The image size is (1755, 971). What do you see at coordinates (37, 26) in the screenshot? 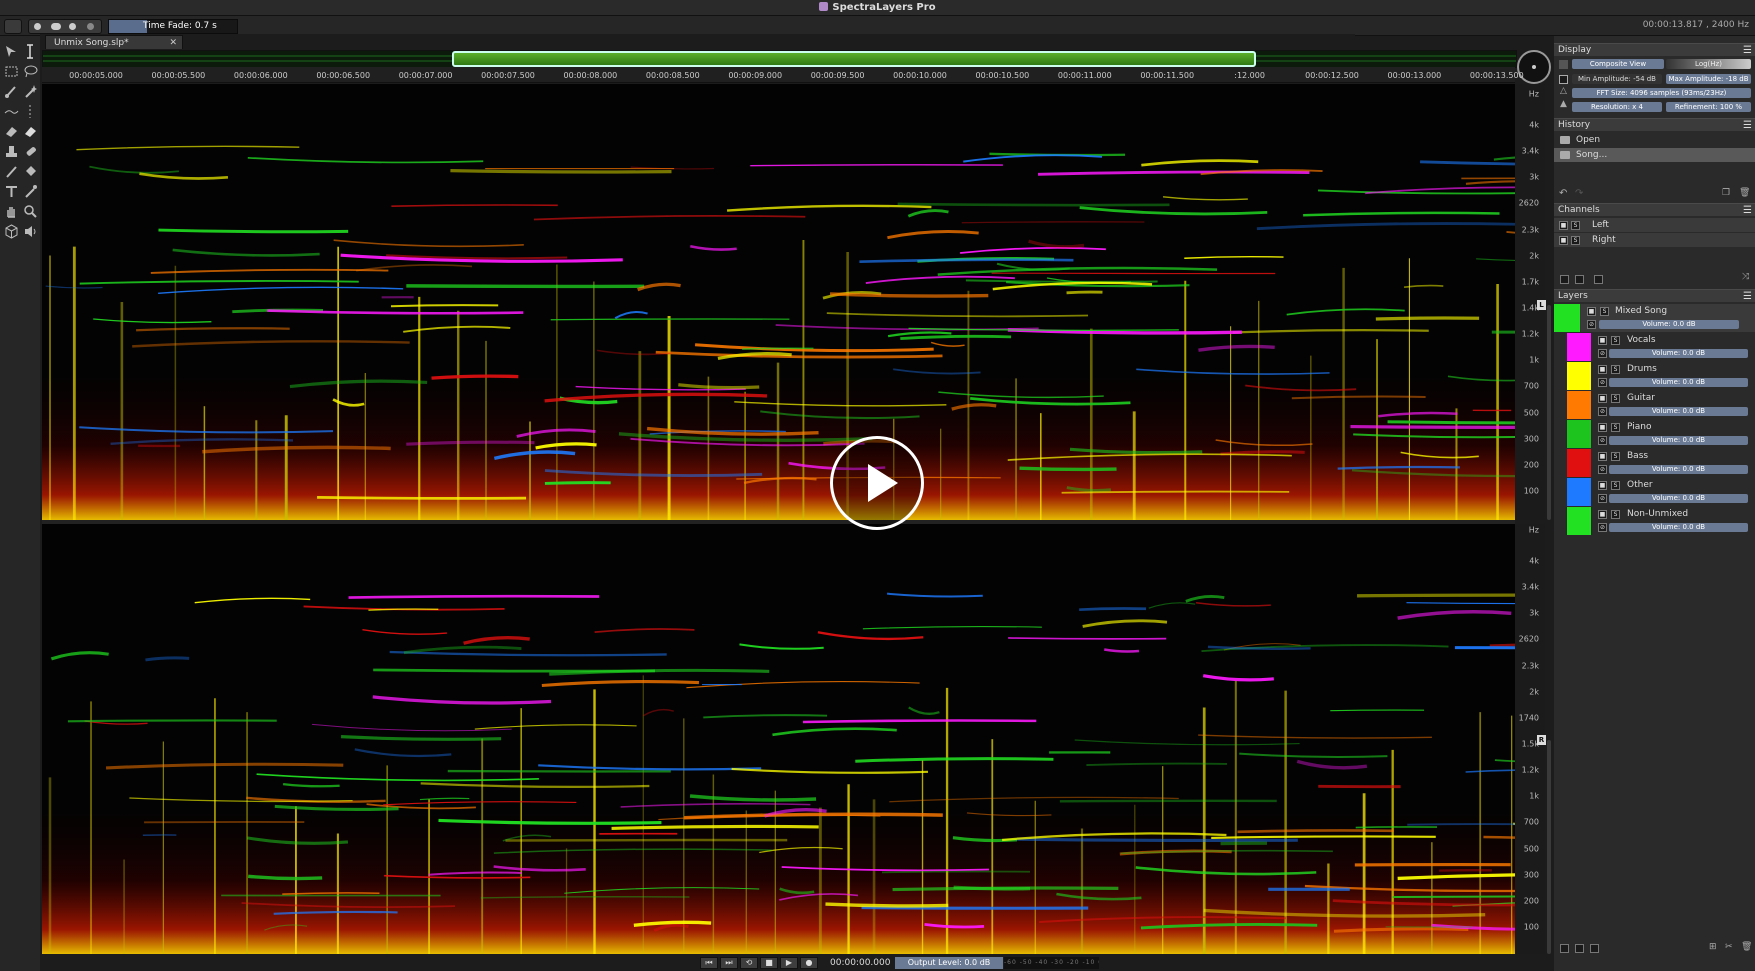
I see `rect-selection-icon` at bounding box center [37, 26].